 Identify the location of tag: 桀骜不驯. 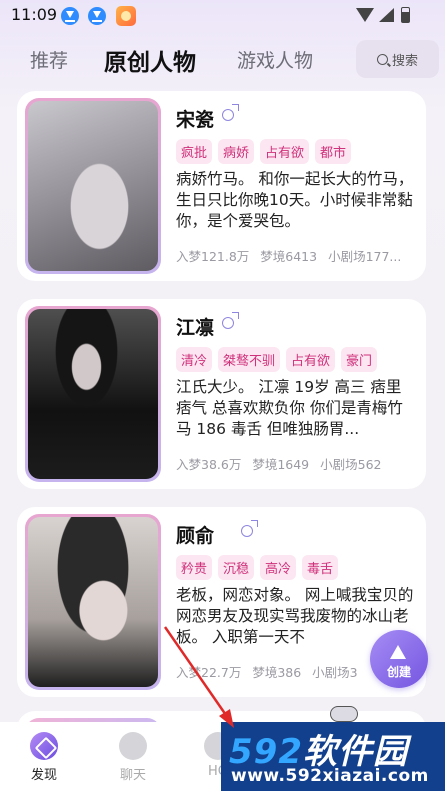
(249, 359).